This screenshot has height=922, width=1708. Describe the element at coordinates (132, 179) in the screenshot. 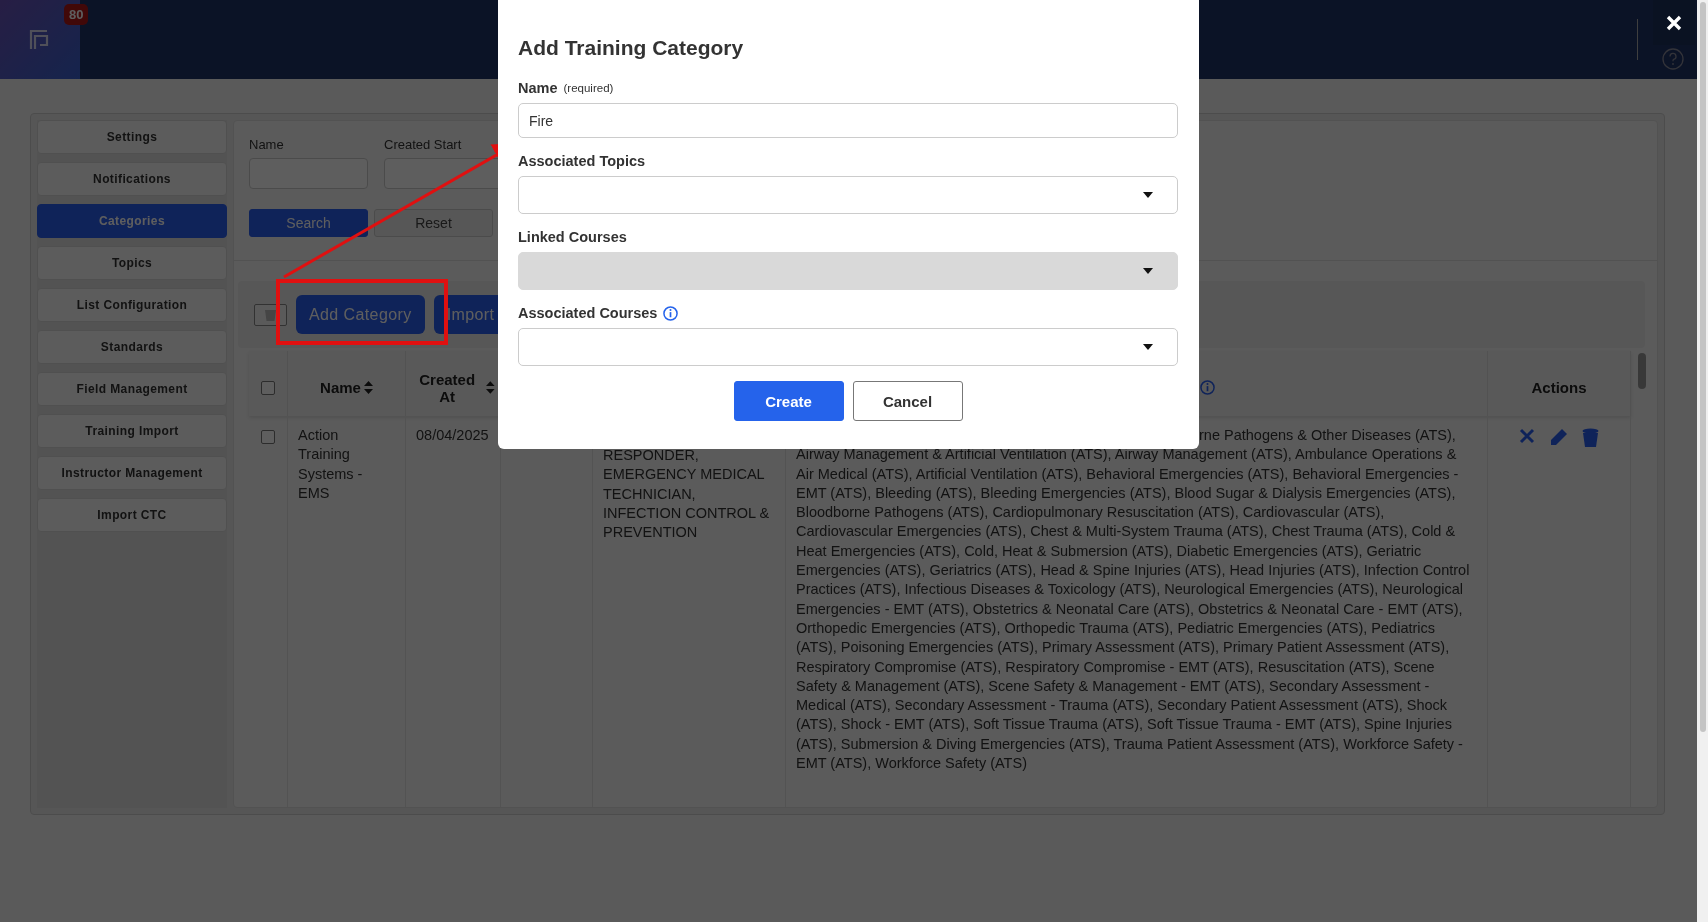

I see `sidebar-item: Notifications` at that location.